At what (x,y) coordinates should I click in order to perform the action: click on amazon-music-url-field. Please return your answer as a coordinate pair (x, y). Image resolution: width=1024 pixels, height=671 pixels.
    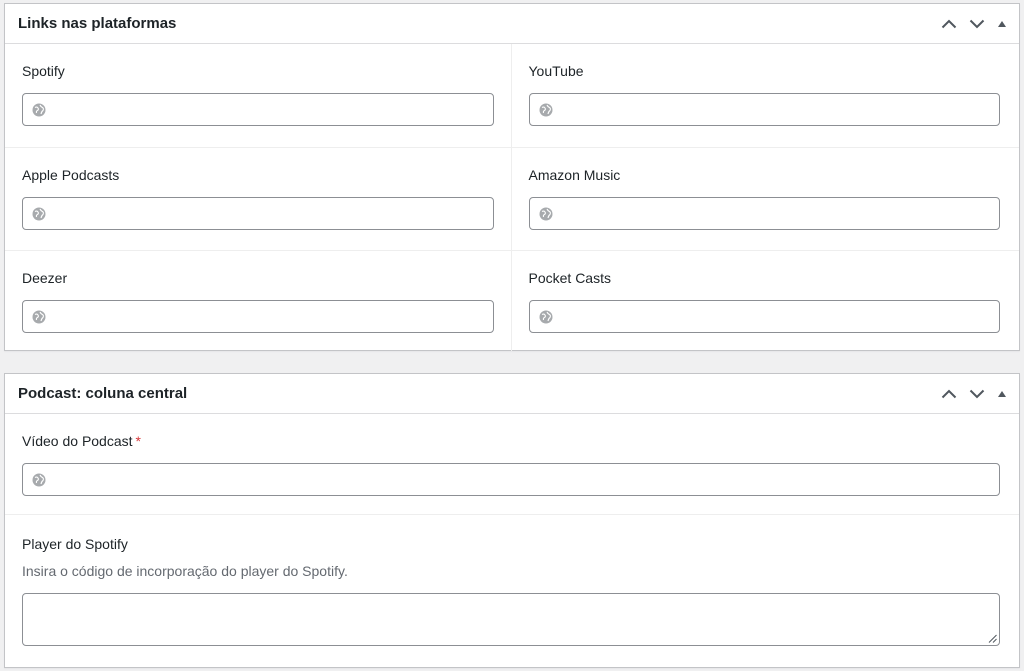
    Looking at the image, I should click on (764, 213).